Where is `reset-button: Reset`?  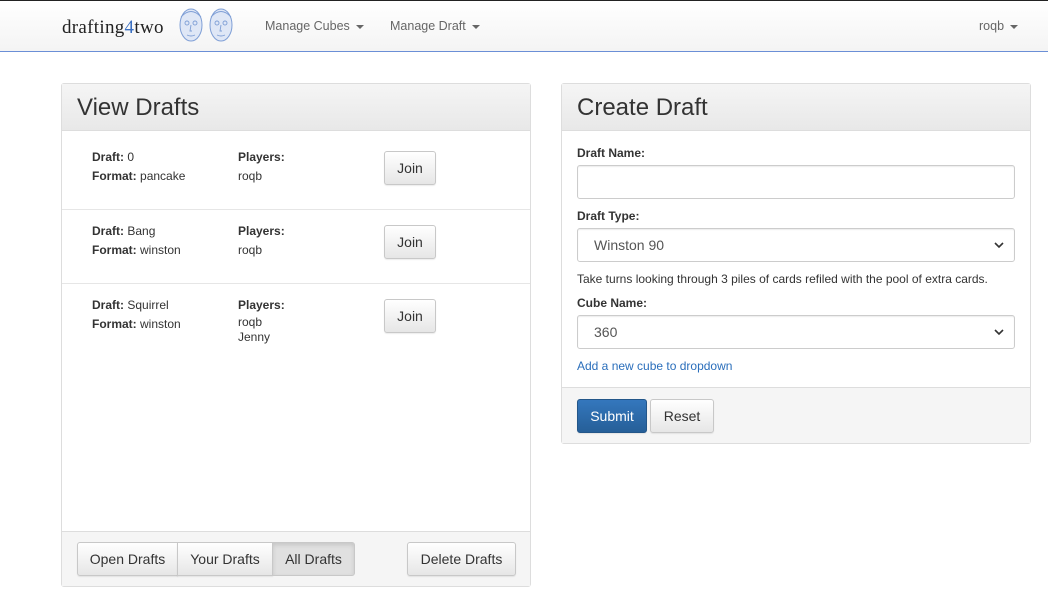
reset-button: Reset is located at coordinates (682, 416).